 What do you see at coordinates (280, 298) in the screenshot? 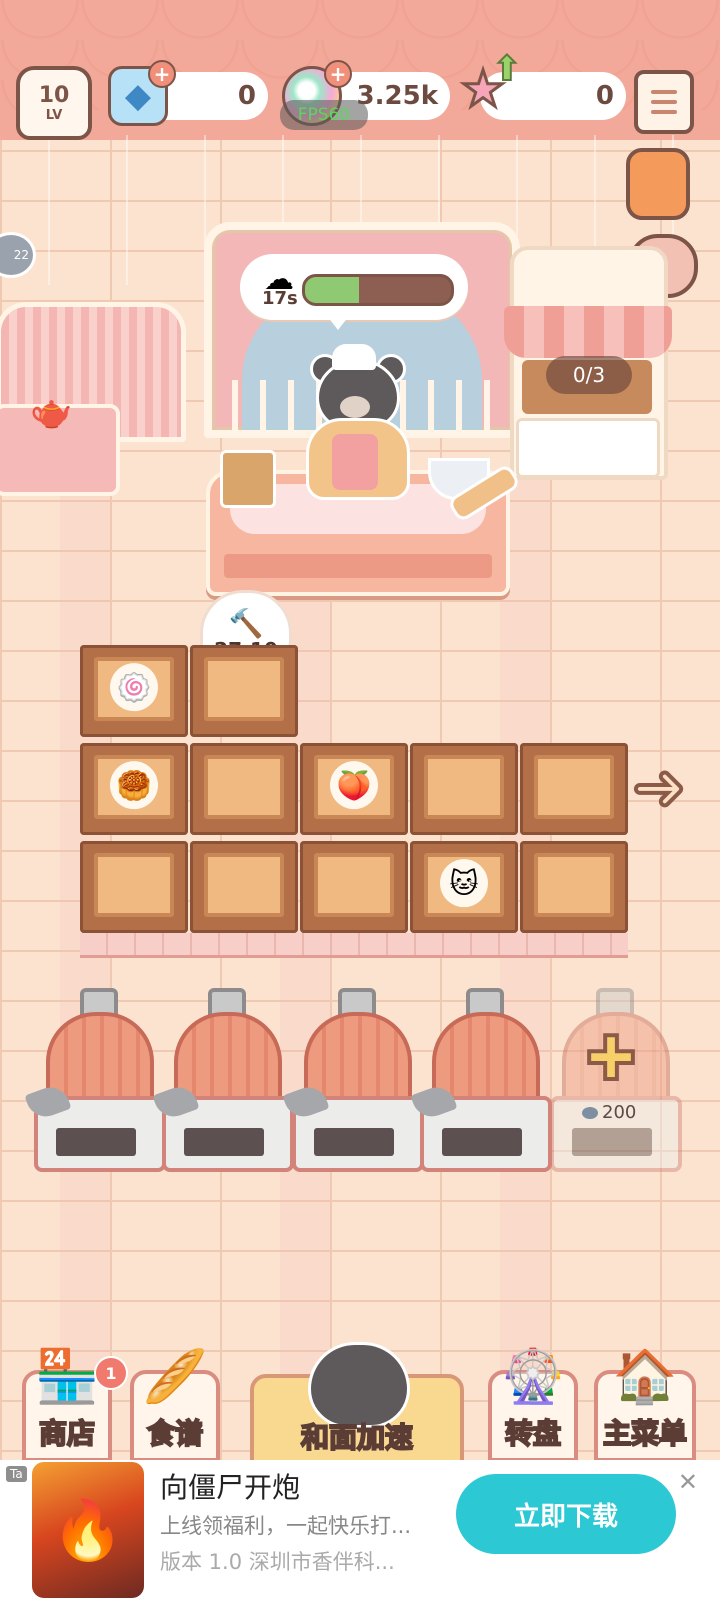
I see `kneading-timer: 17s` at bounding box center [280, 298].